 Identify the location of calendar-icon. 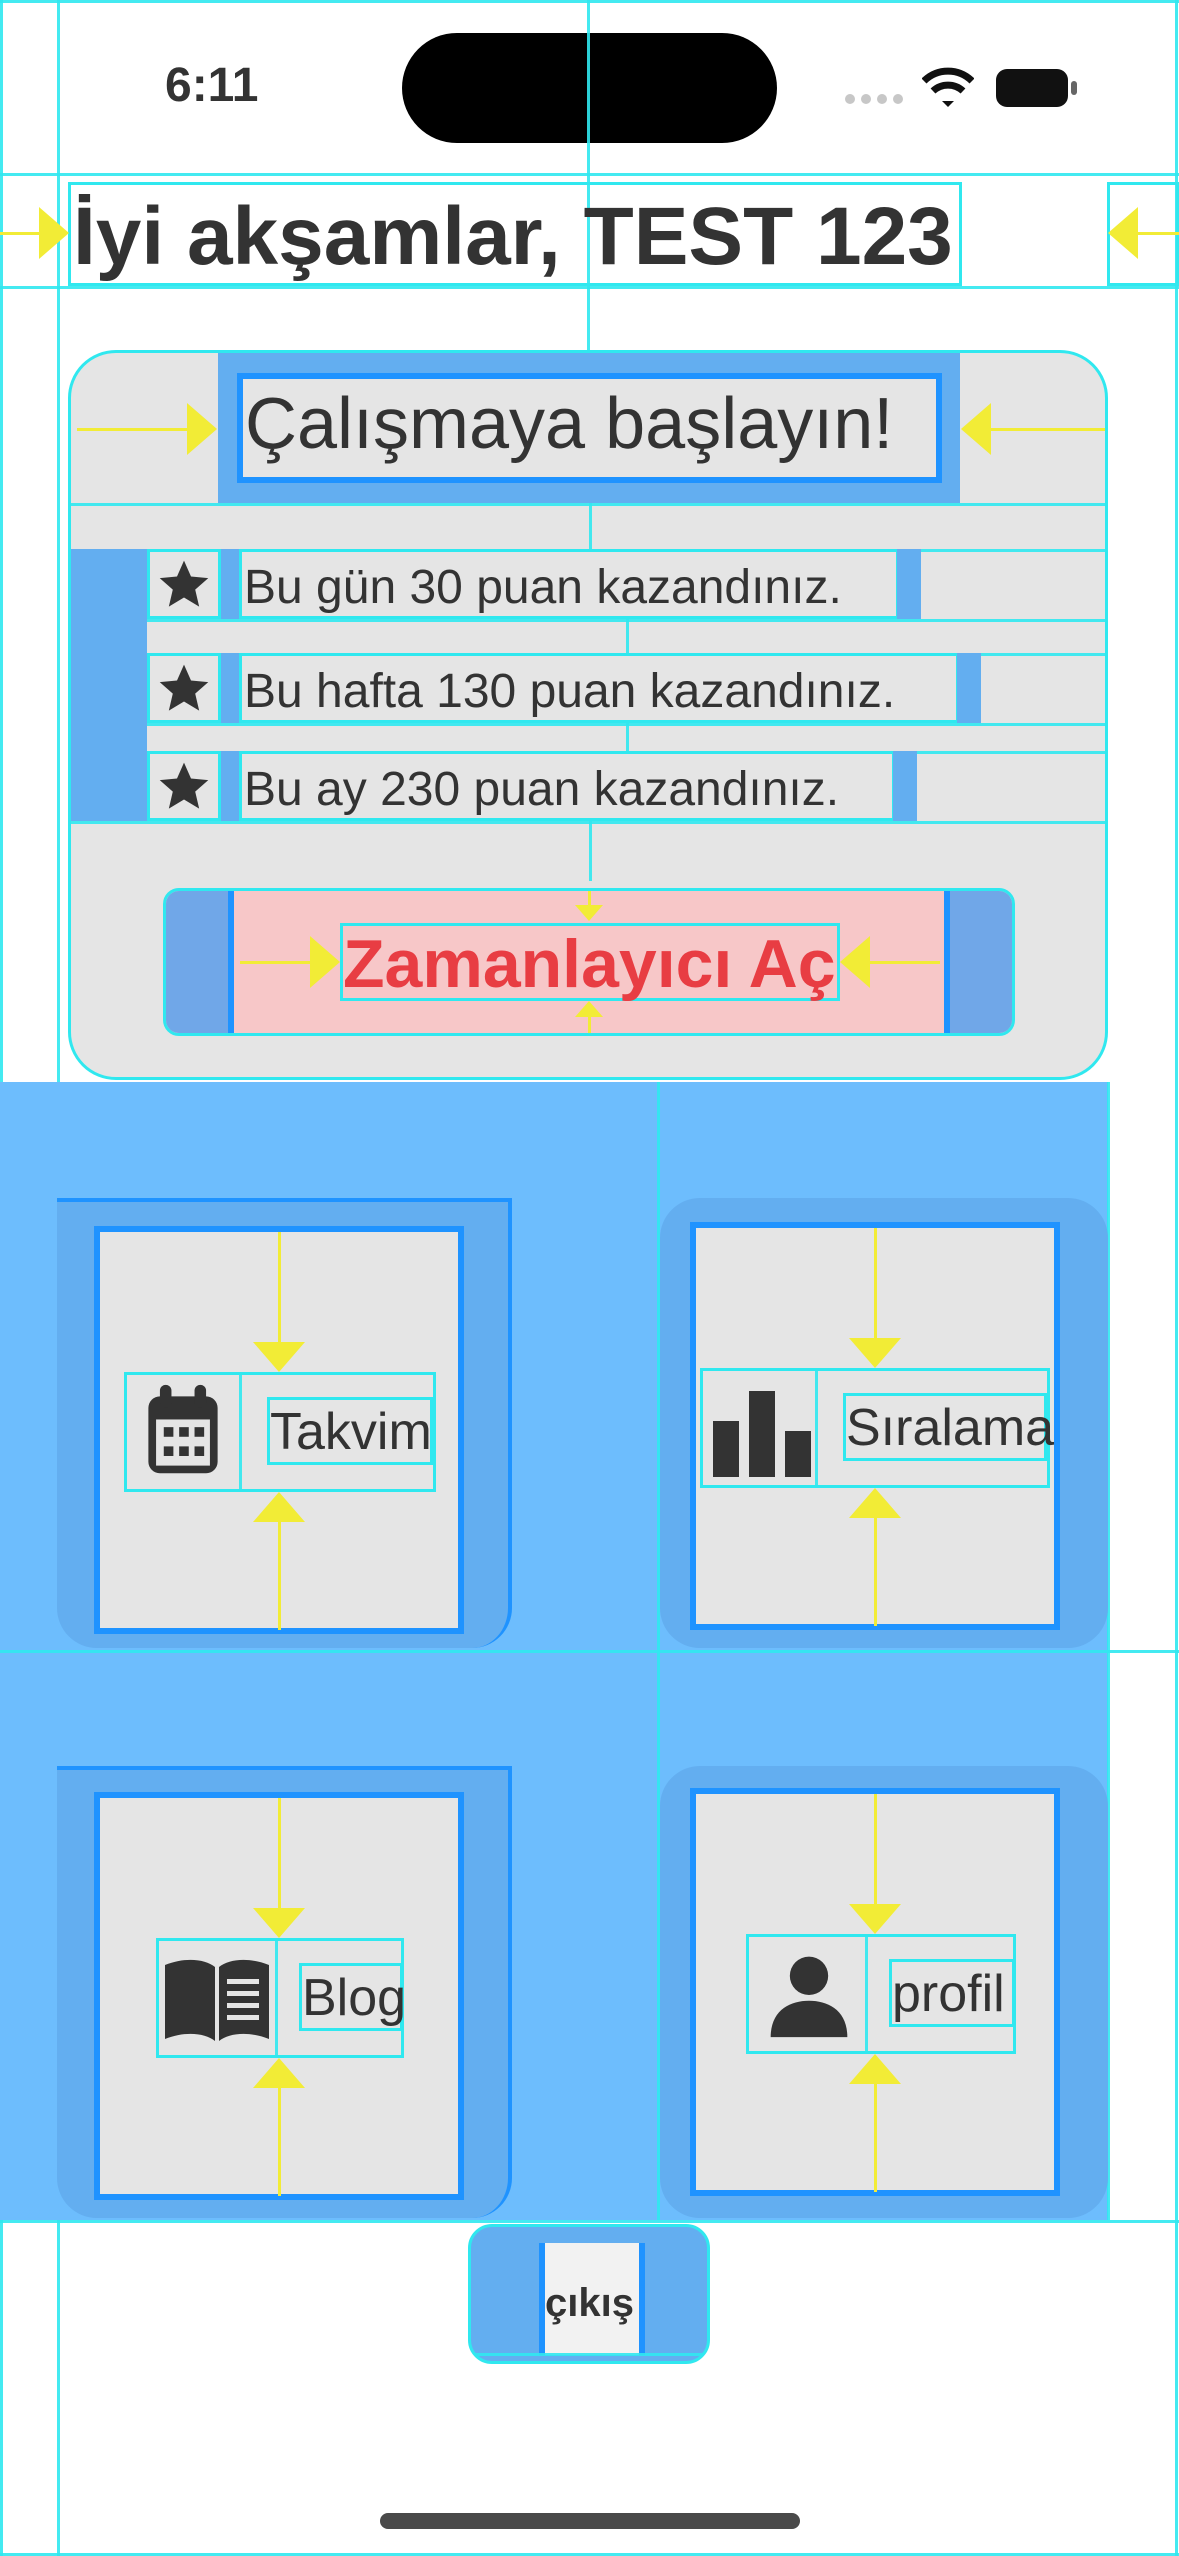
(185, 1433).